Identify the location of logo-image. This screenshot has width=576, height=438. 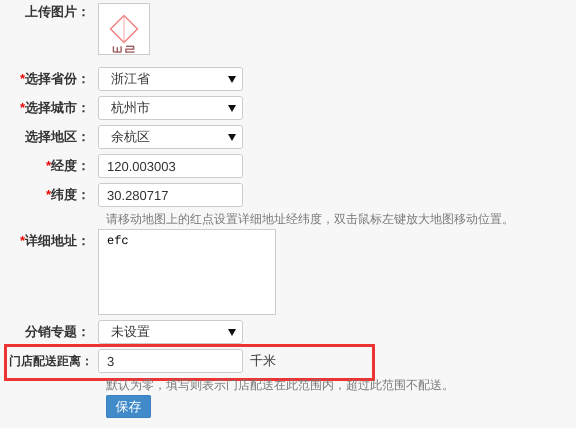
(124, 29).